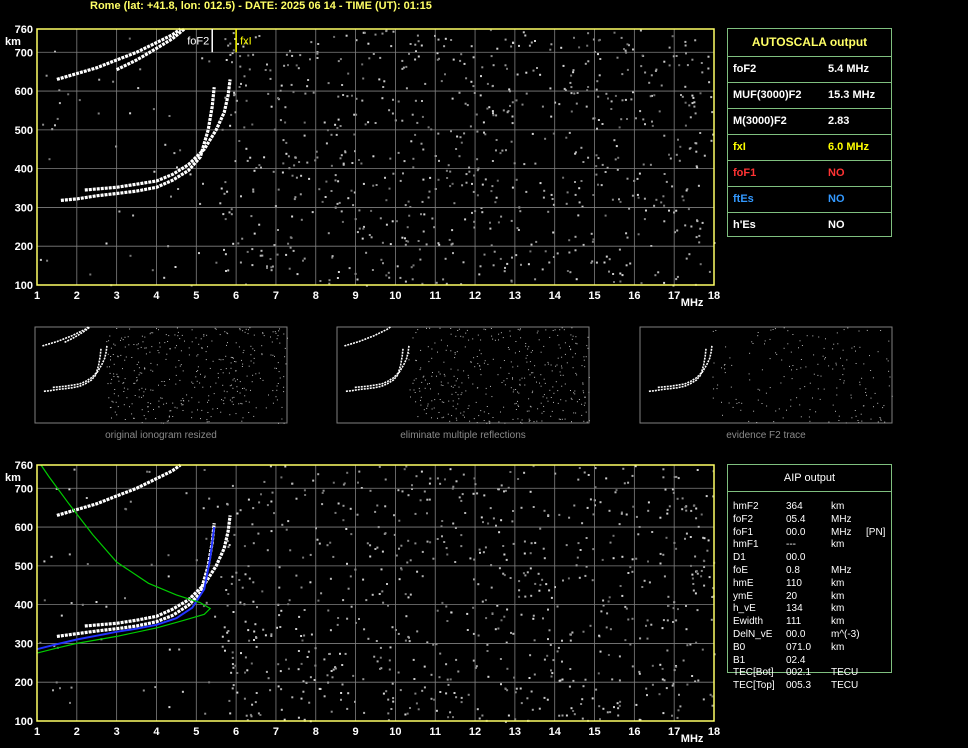 The height and width of the screenshot is (748, 968). Describe the element at coordinates (754, 686) in the screenshot. I see `aip-name: TEC[Top]` at that location.